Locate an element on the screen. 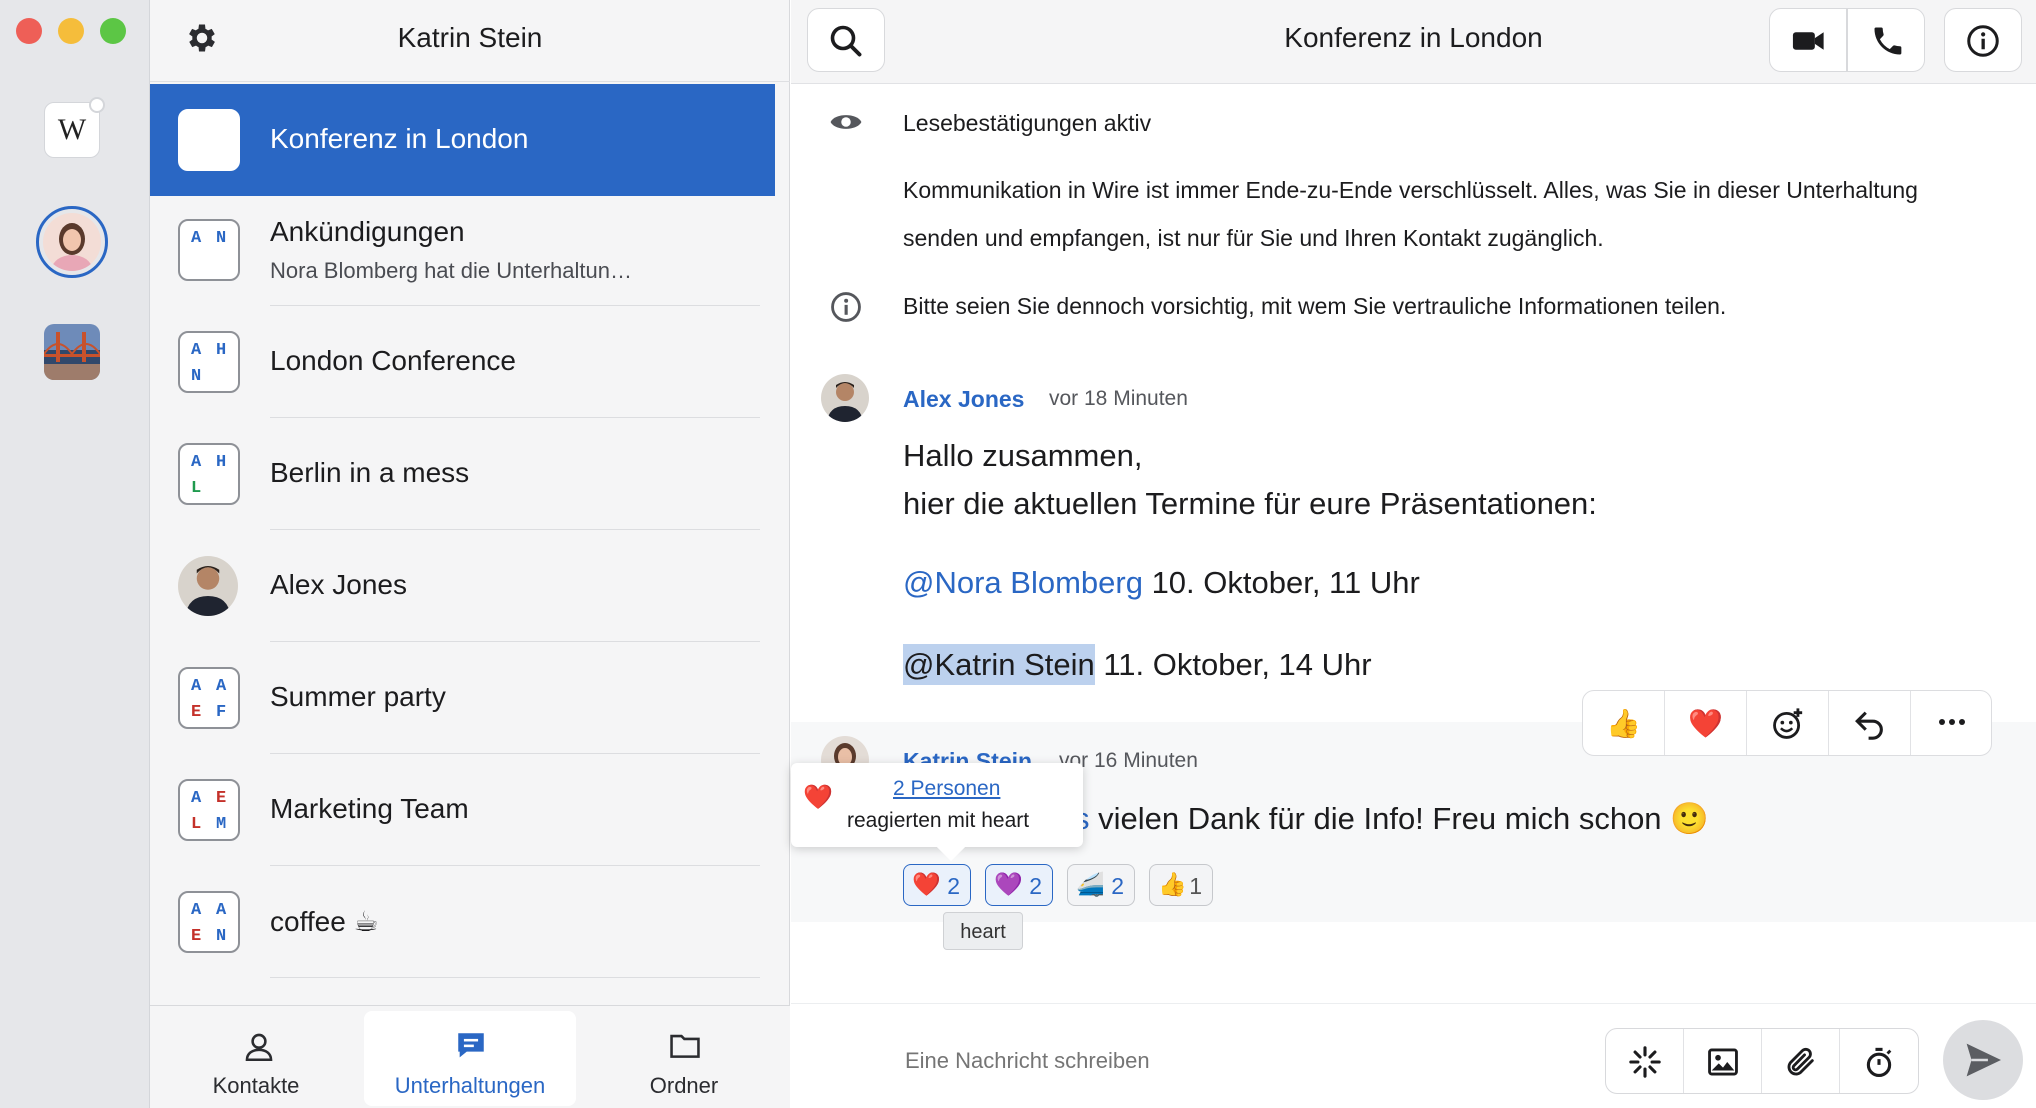 This screenshot has height=1108, width=2036. account-avatar is located at coordinates (72, 242).